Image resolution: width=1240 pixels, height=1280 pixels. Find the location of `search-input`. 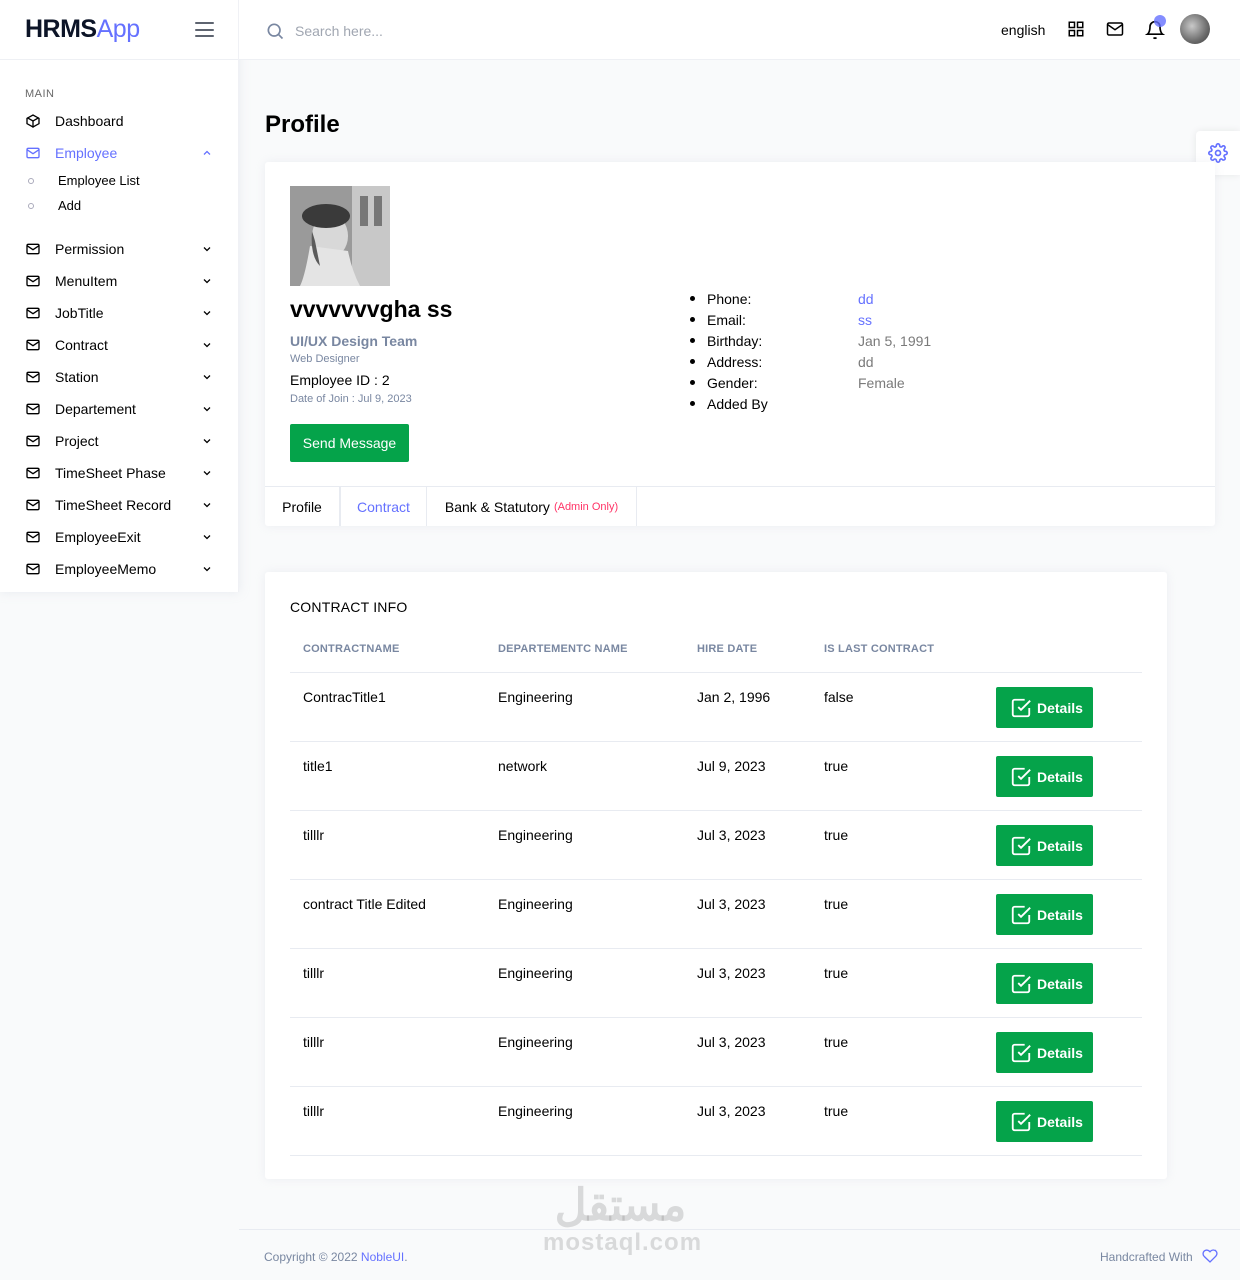

search-input is located at coordinates (445, 31).